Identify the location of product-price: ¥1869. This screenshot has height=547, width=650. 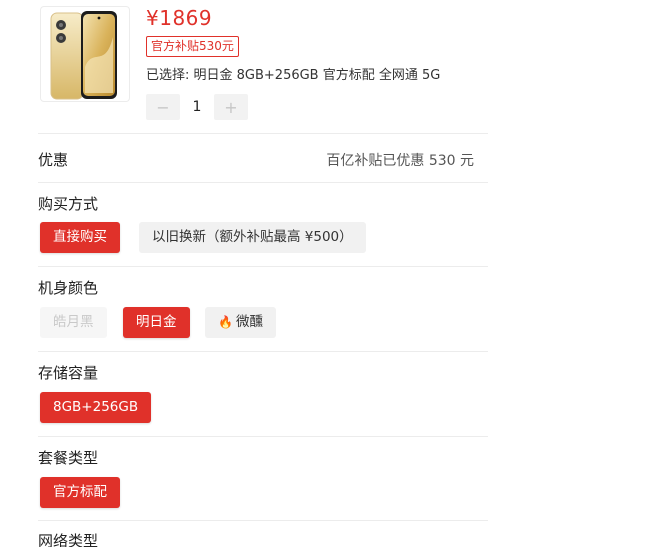
(179, 18).